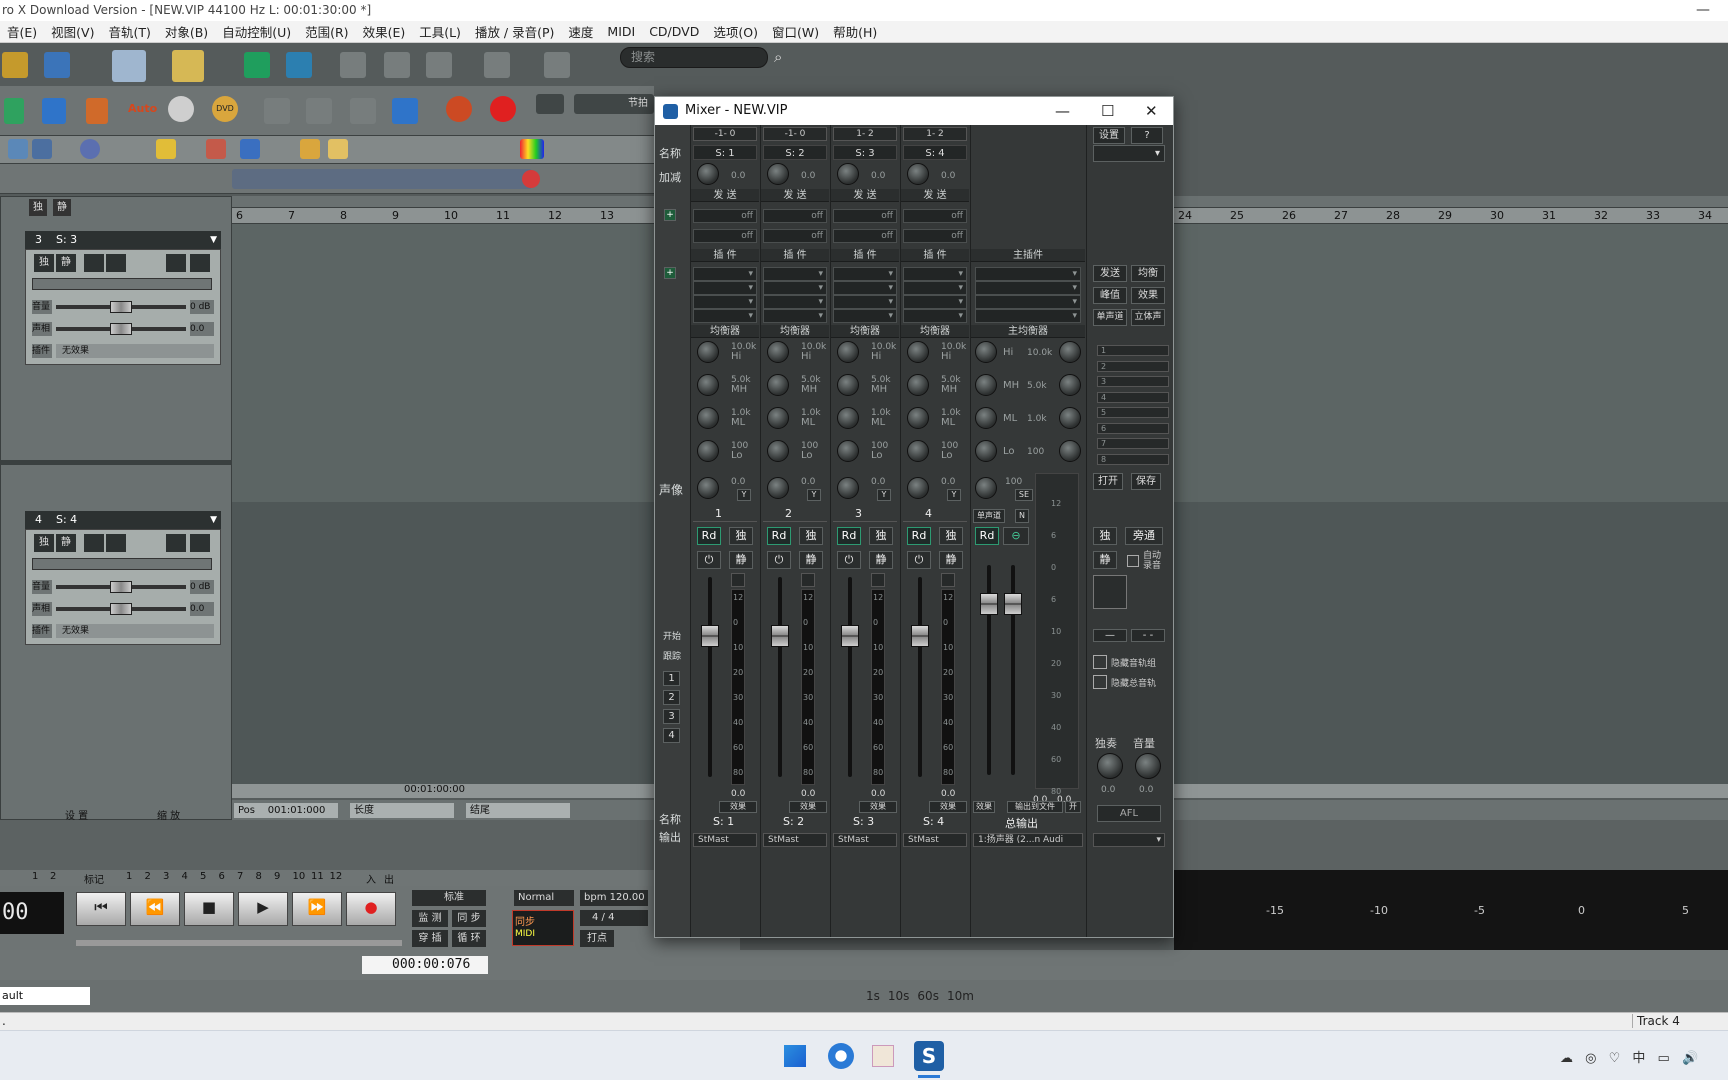  What do you see at coordinates (338, 149) in the screenshot?
I see `object-icon` at bounding box center [338, 149].